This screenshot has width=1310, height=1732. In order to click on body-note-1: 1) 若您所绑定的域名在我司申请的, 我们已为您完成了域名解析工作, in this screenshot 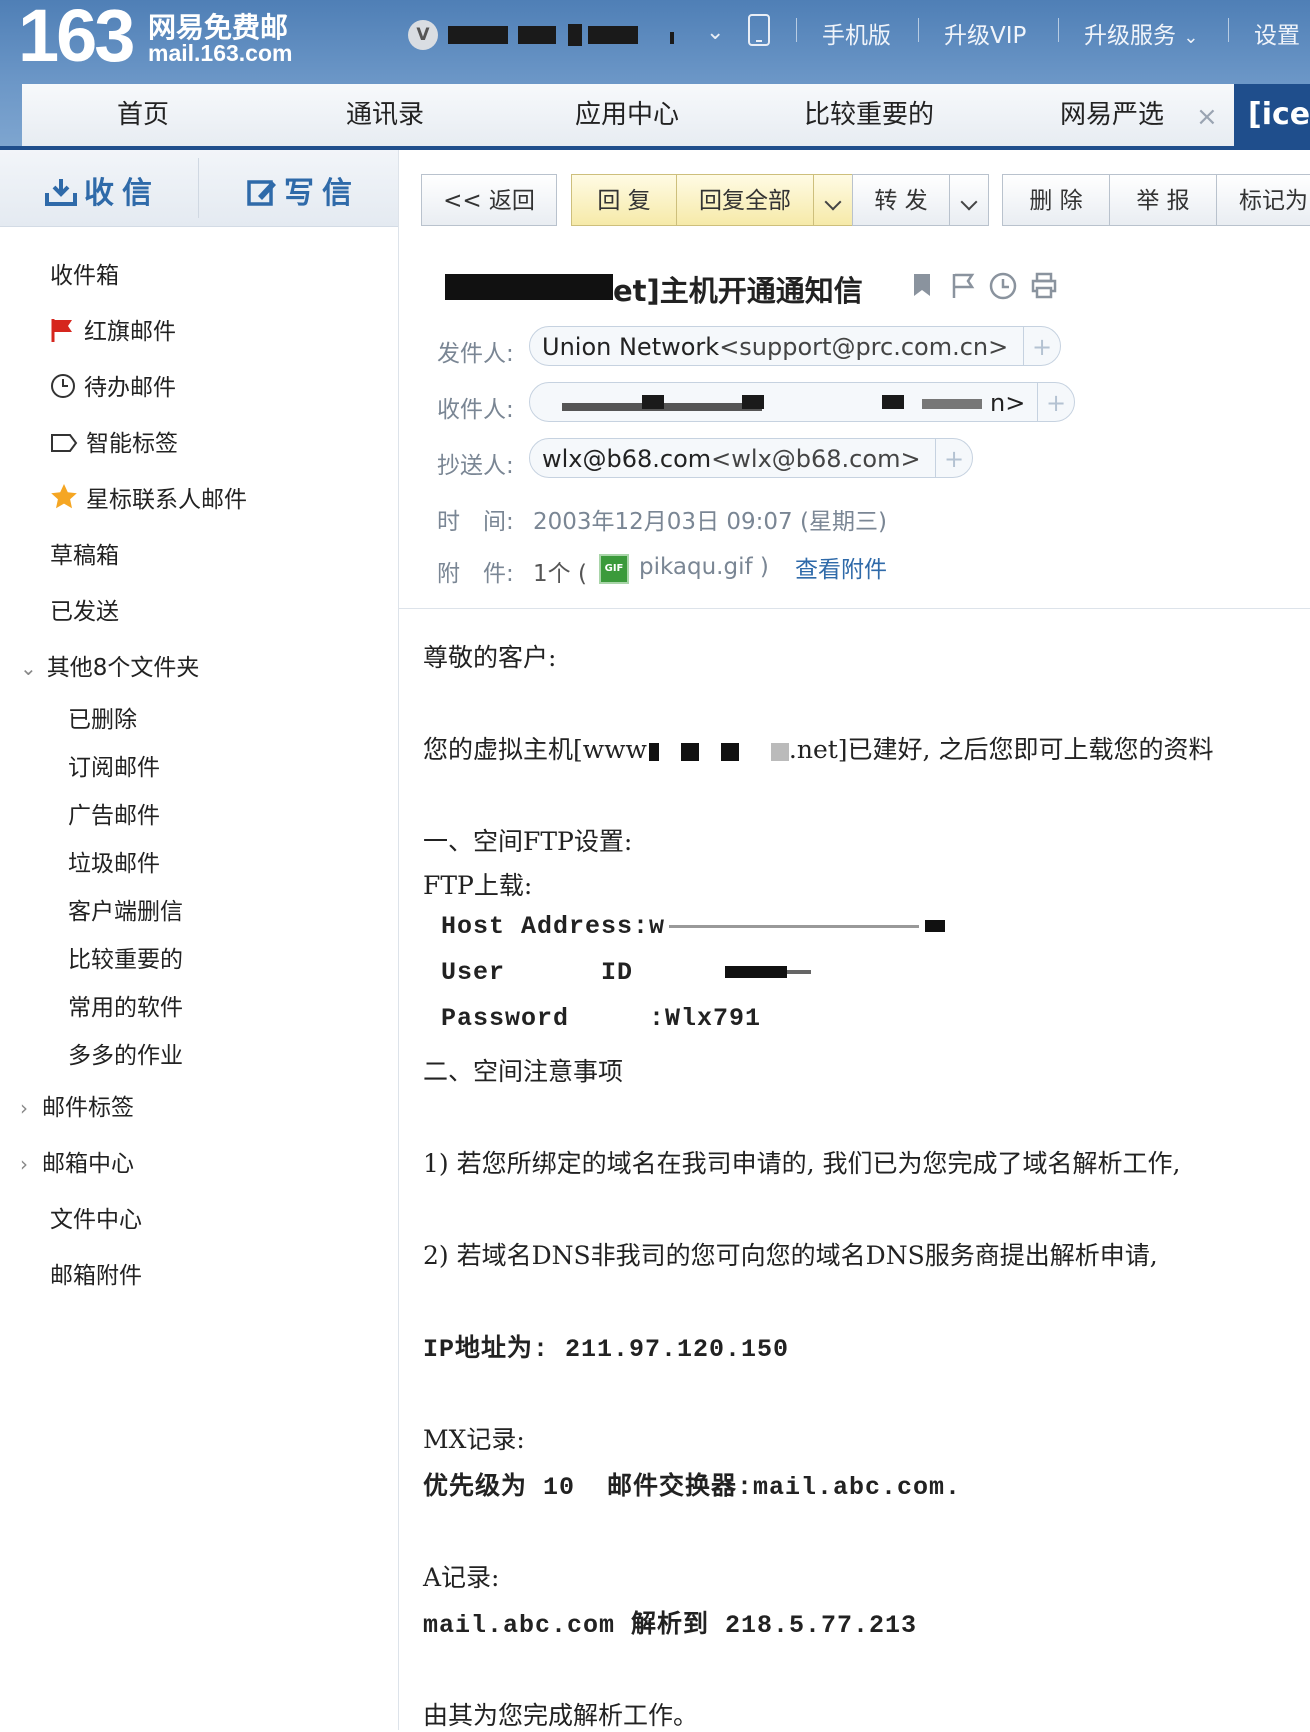, I will do `click(802, 1163)`.